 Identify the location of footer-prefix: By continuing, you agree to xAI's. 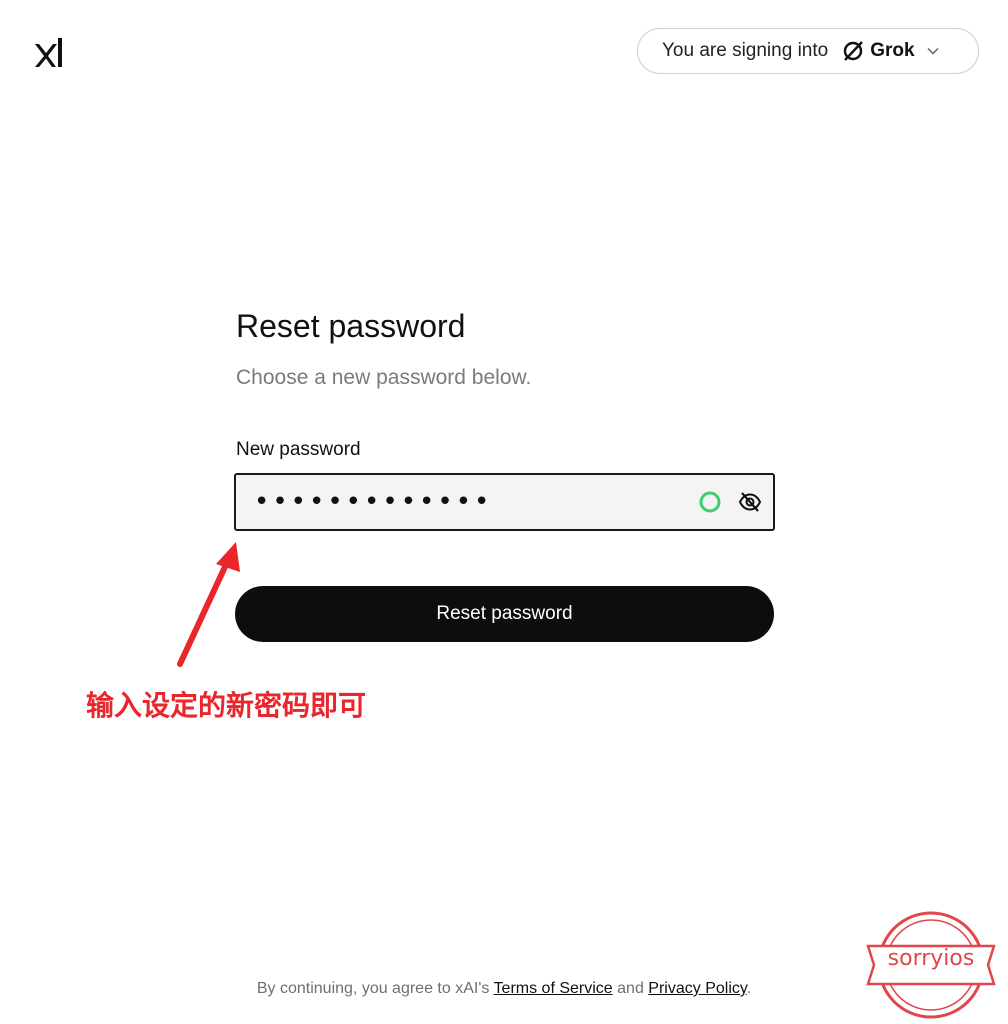
(373, 988).